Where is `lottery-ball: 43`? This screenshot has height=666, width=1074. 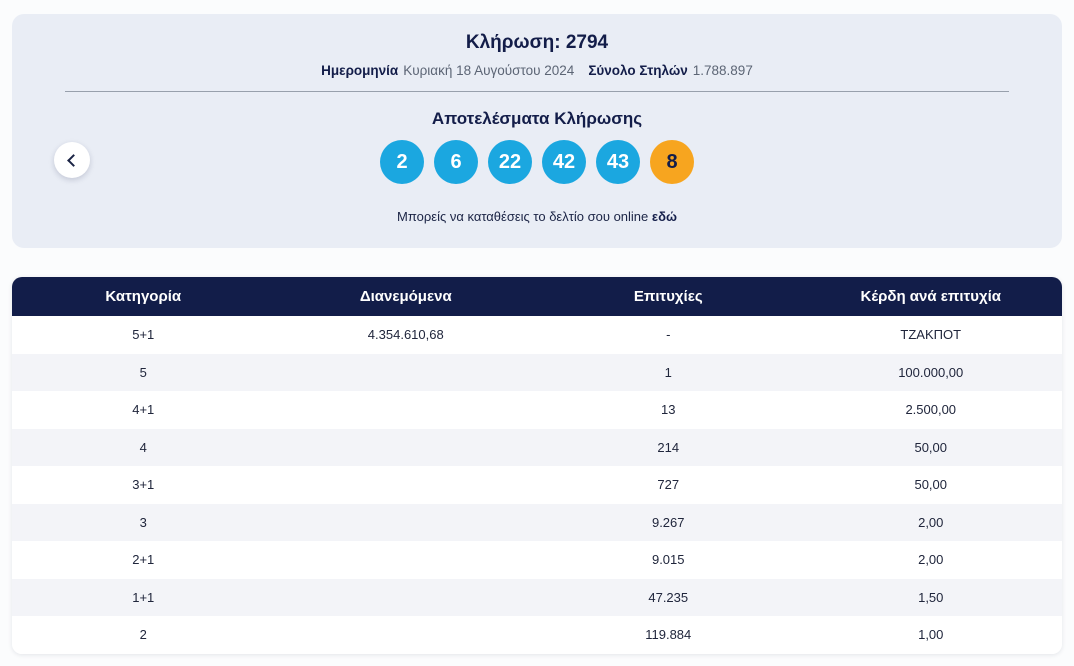
lottery-ball: 43 is located at coordinates (618, 162).